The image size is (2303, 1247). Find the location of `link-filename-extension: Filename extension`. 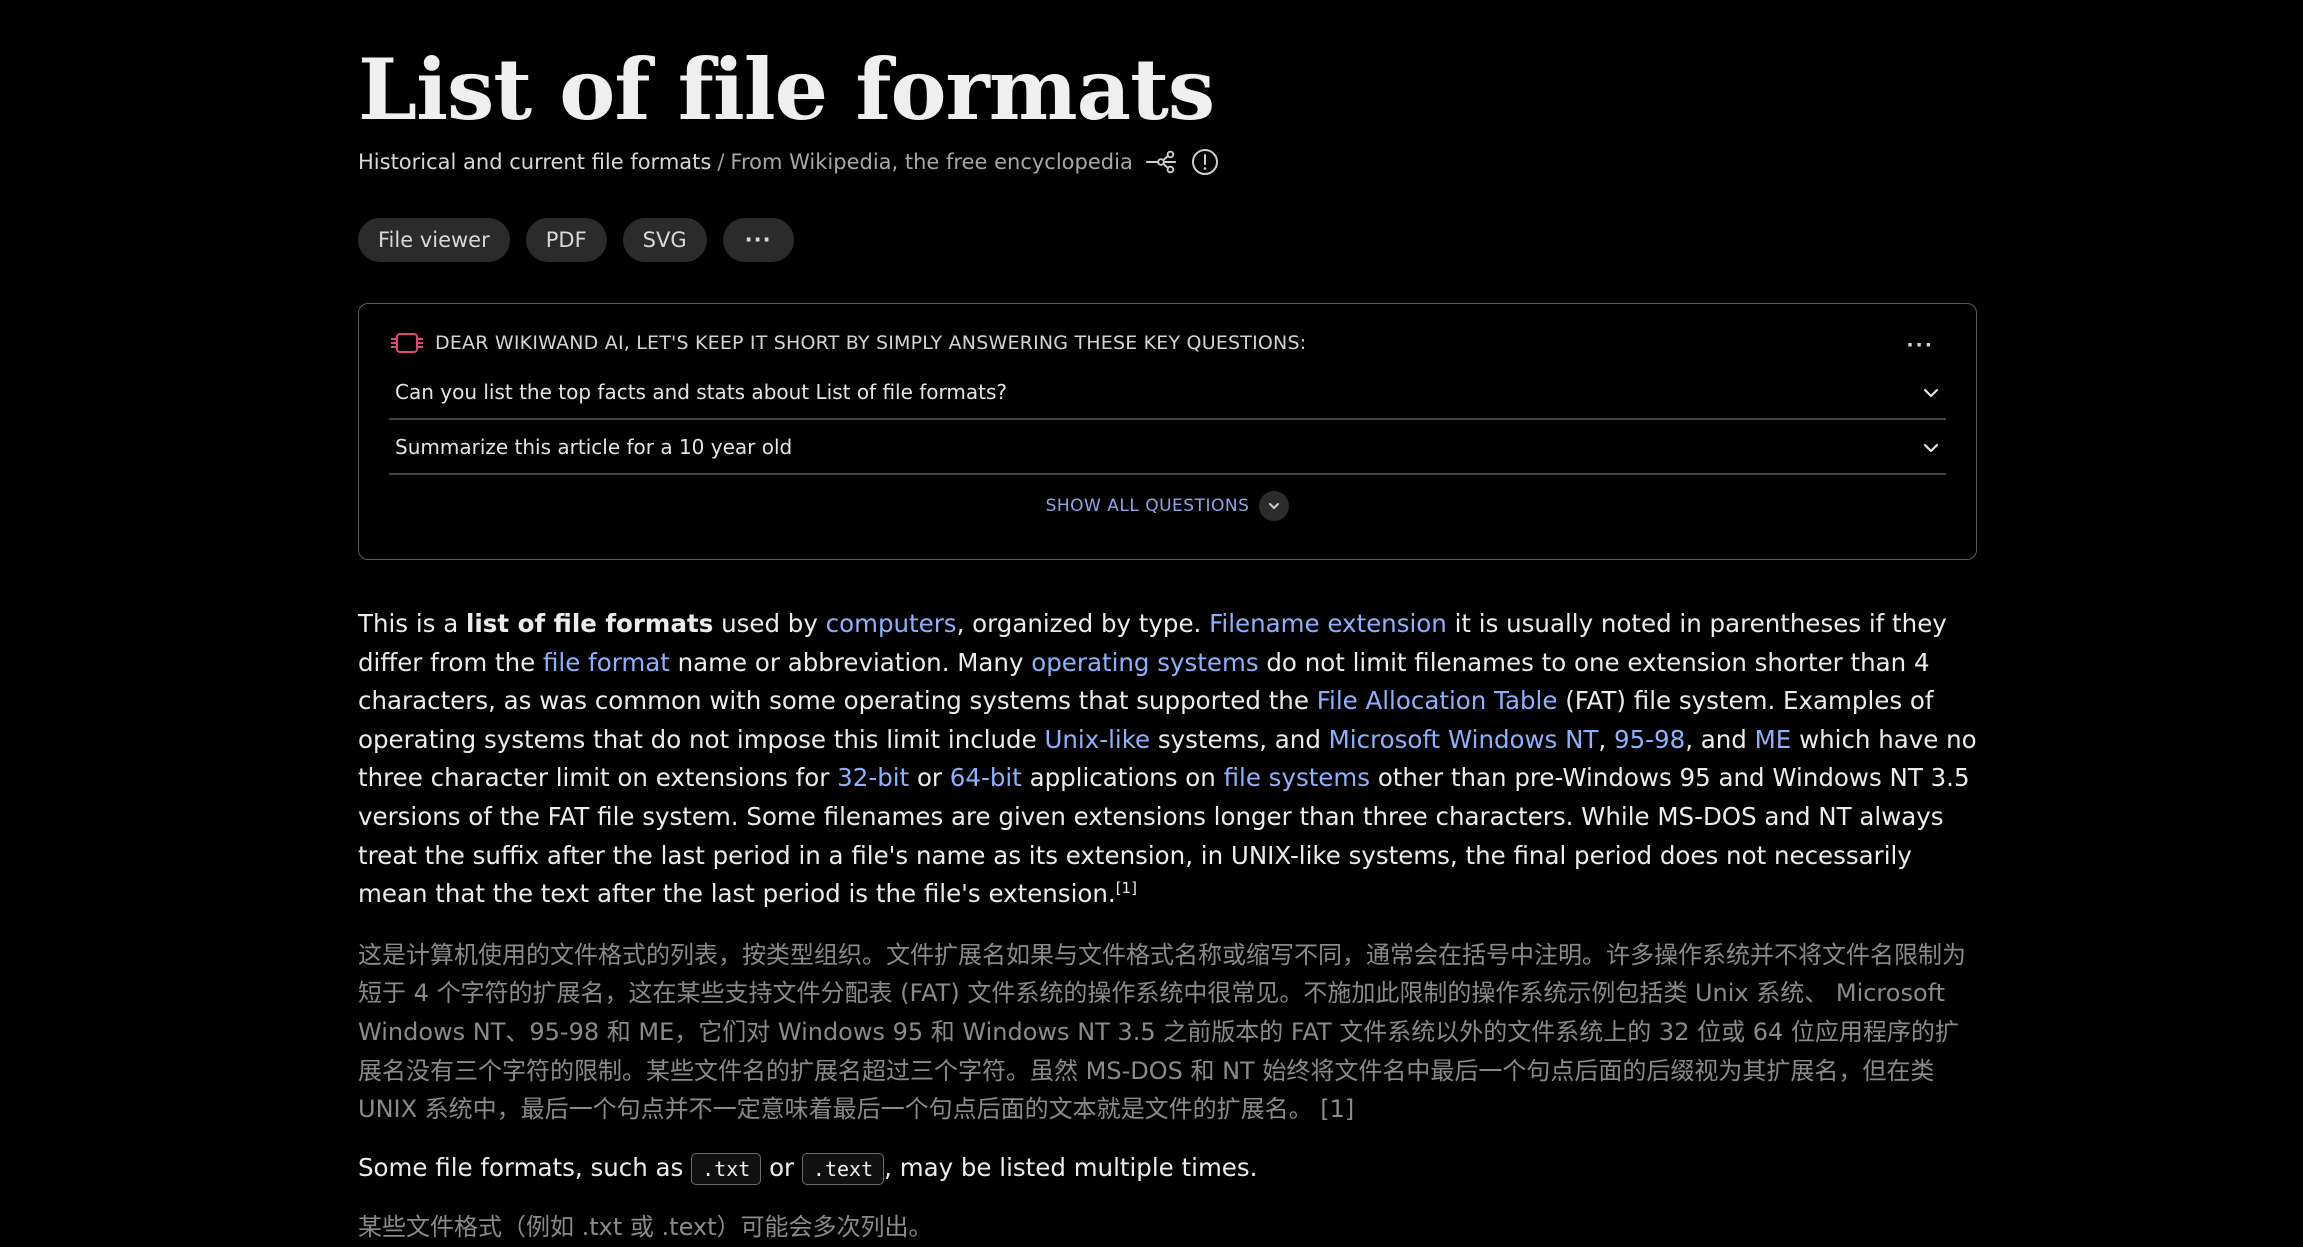

link-filename-extension: Filename extension is located at coordinates (1328, 623).